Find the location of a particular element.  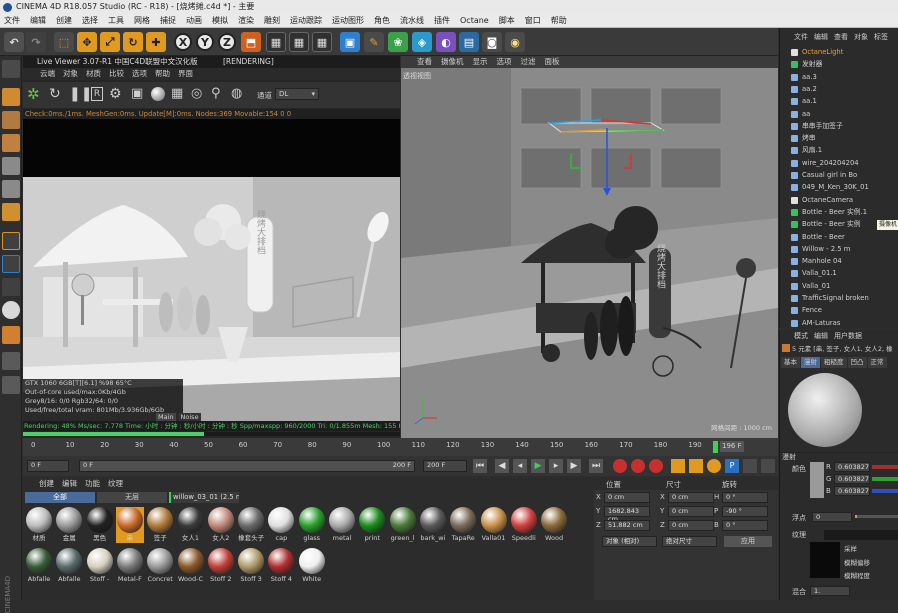

material-swatch: Wood is located at coordinates (554, 525).